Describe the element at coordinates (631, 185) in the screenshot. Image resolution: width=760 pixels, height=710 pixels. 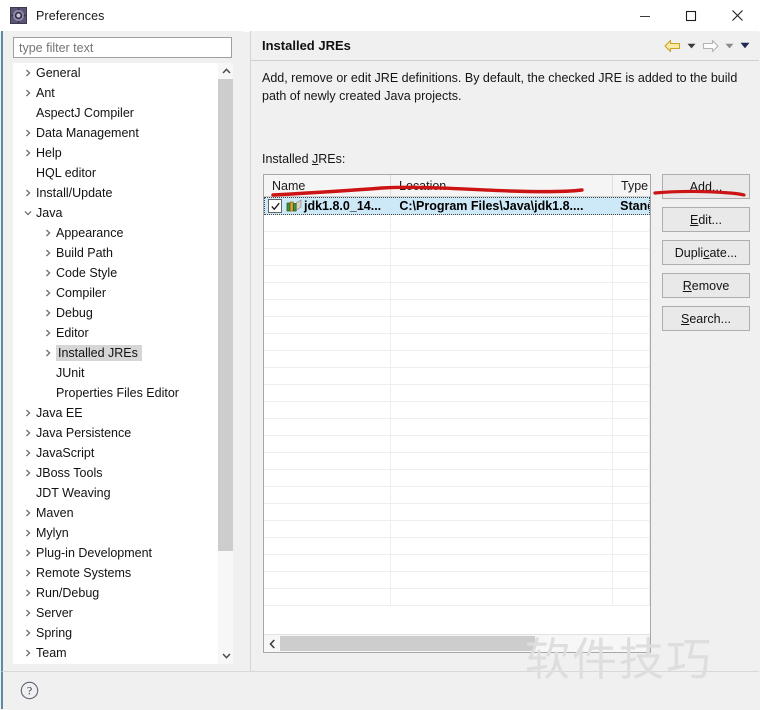
I see `table-column-header-type: Type` at that location.